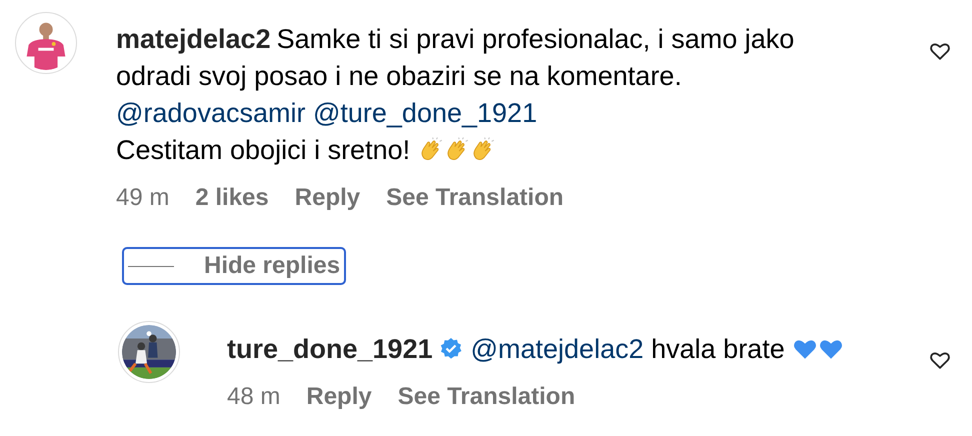 Image resolution: width=972 pixels, height=436 pixels. I want to click on mention-link: @matejdelac2, so click(557, 349).